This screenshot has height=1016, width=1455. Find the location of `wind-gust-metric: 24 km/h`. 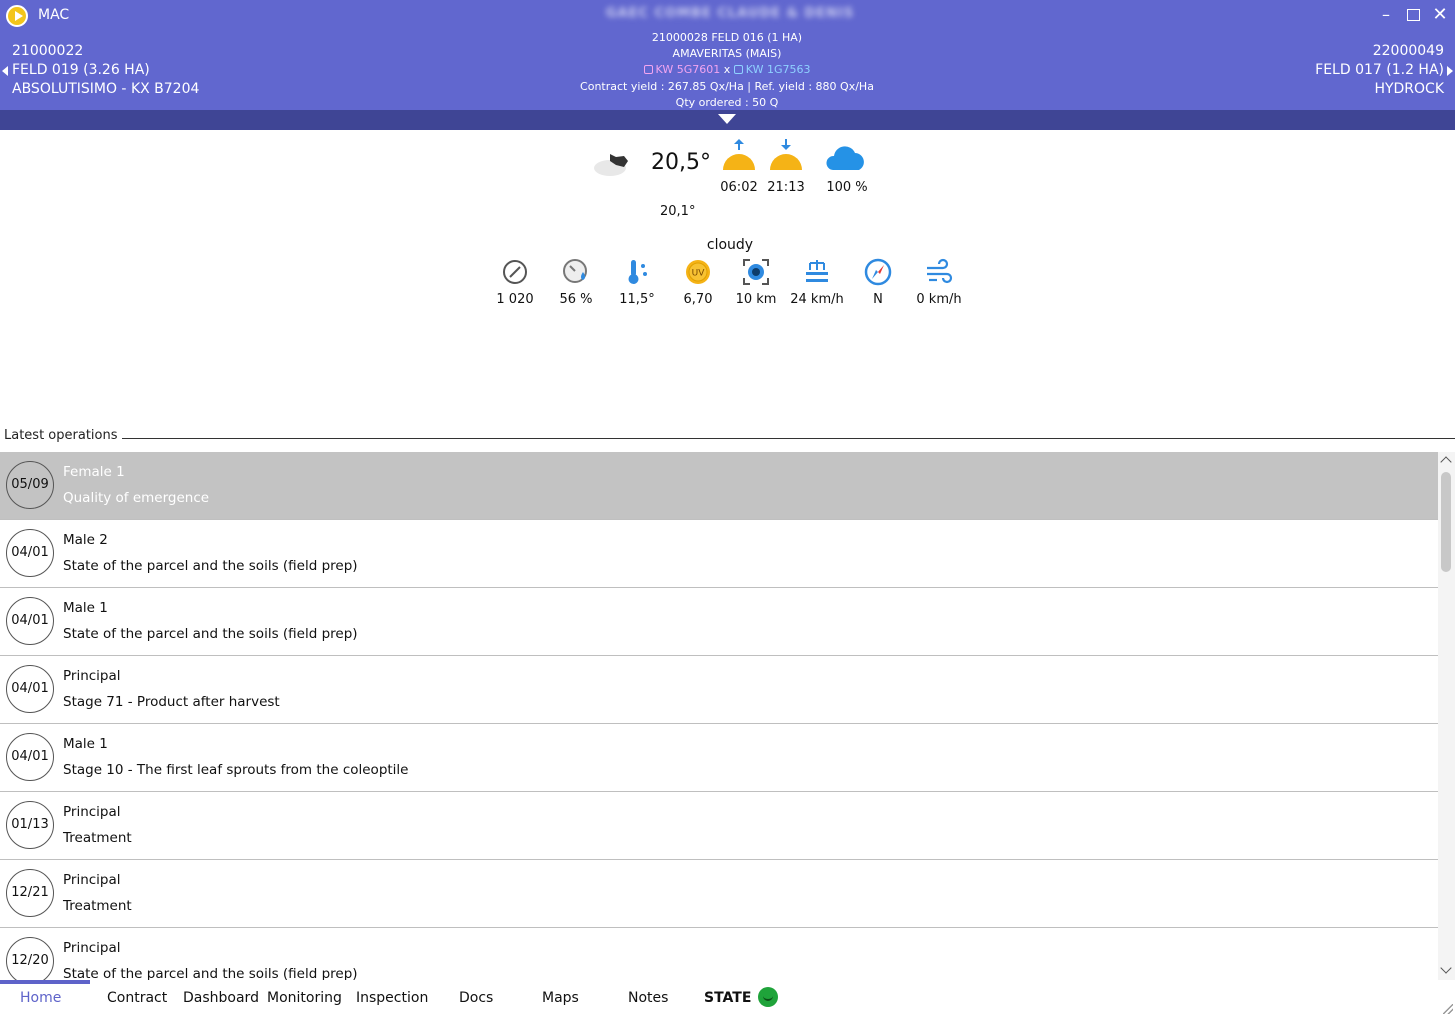

wind-gust-metric: 24 km/h is located at coordinates (817, 282).